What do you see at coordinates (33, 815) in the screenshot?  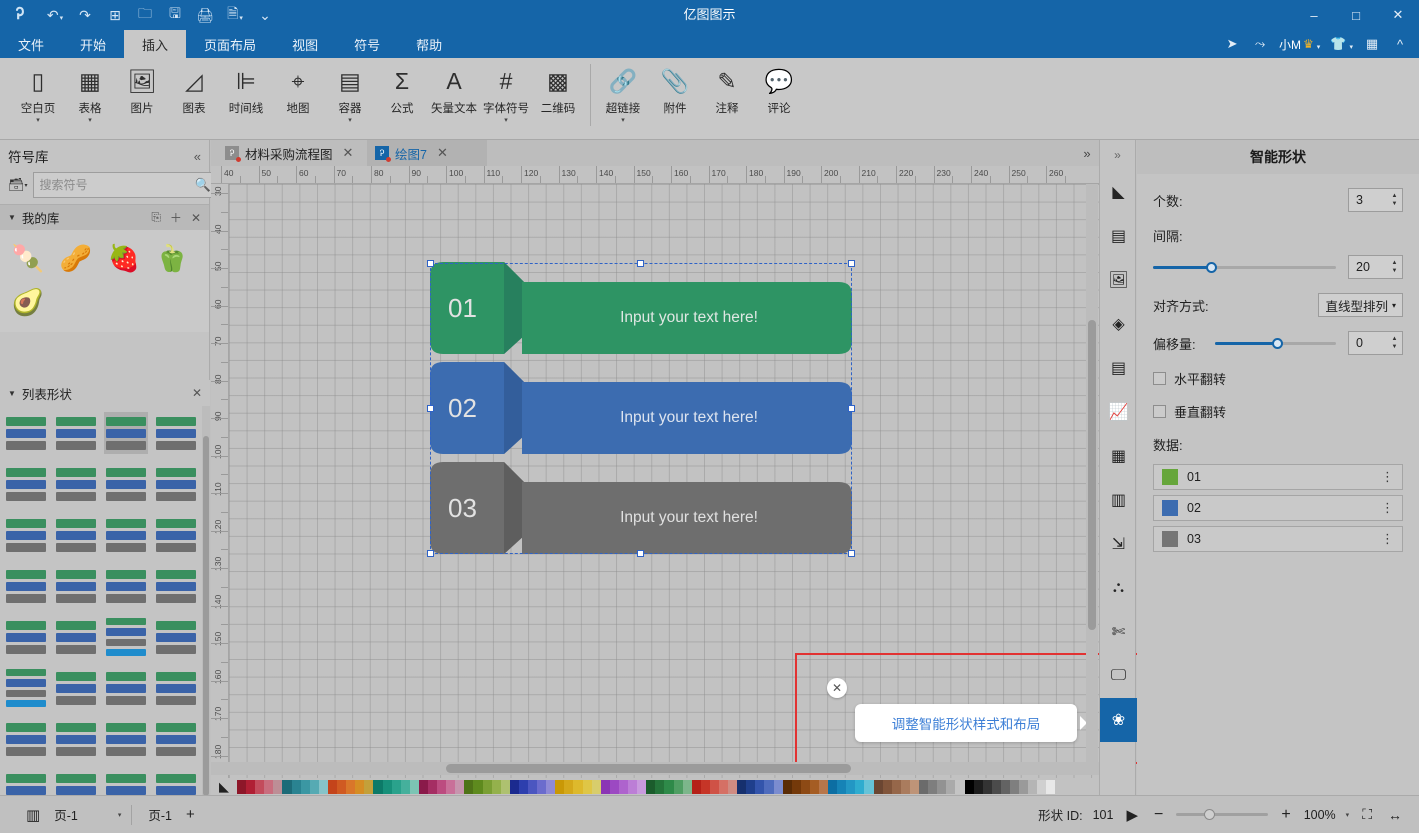 I see `view-mode-button: ▥` at bounding box center [33, 815].